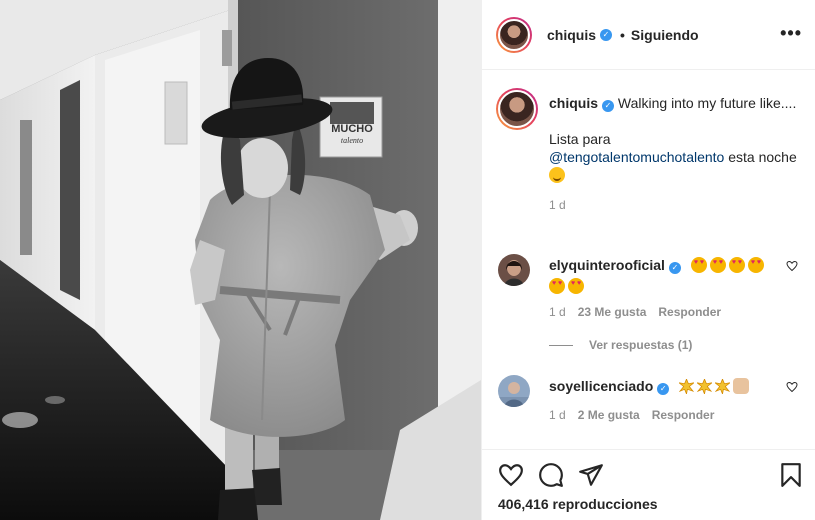  What do you see at coordinates (352, 129) in the screenshot?
I see `door-sign-line1: MUCHO` at bounding box center [352, 129].